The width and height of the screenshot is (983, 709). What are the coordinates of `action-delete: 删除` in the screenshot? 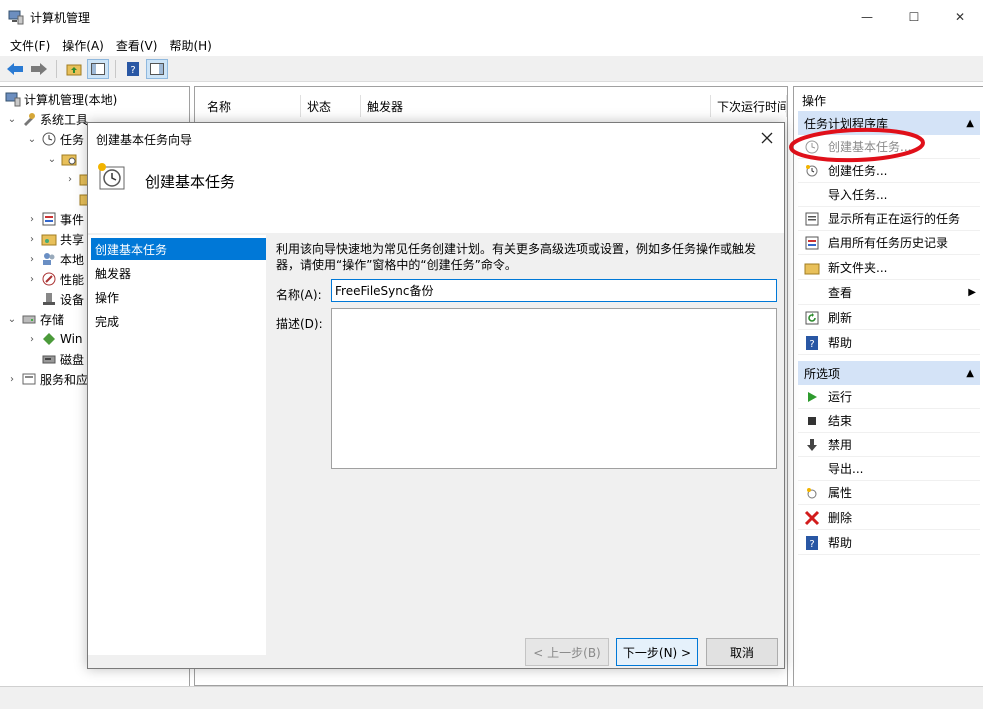 It's located at (889, 518).